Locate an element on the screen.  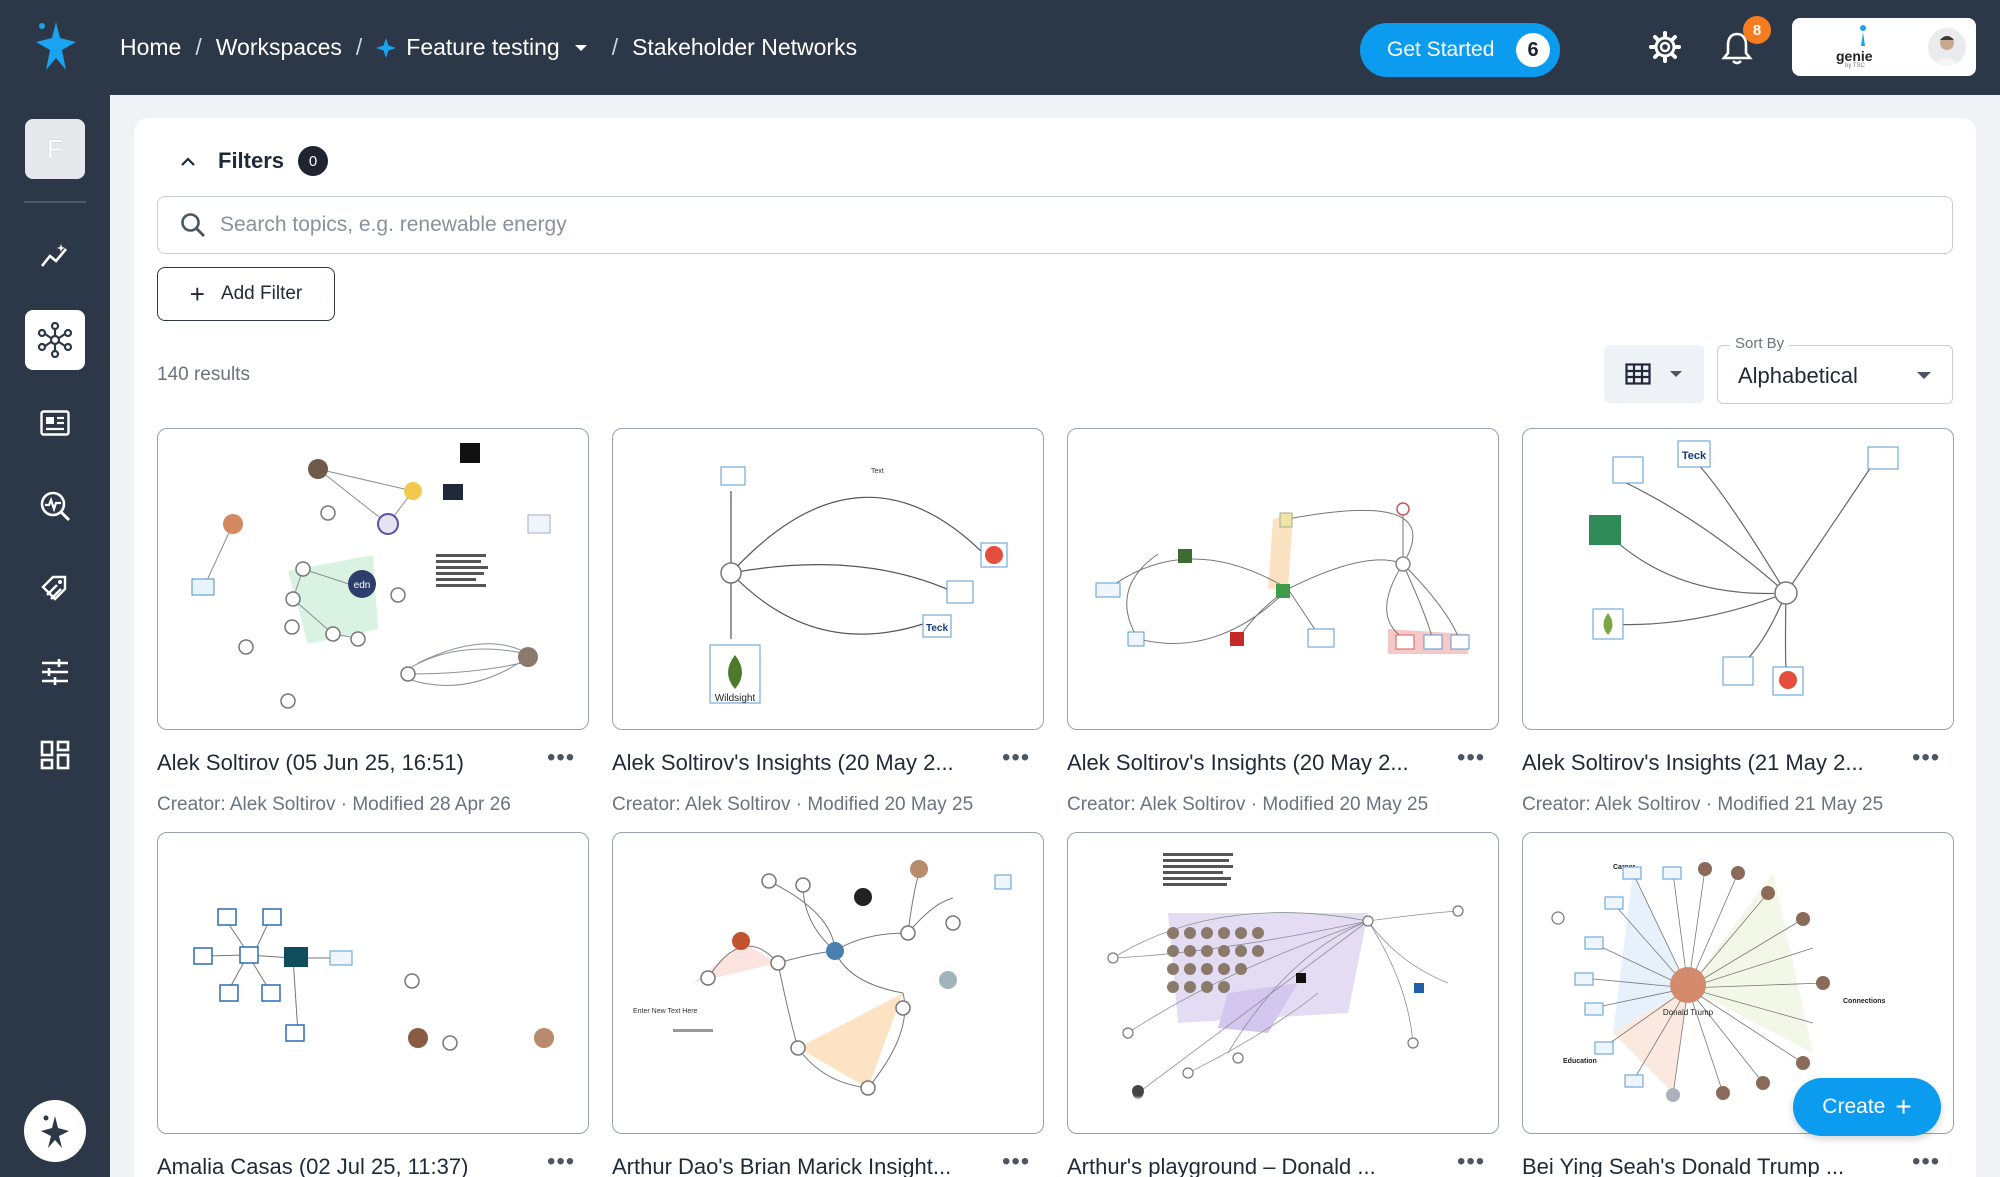
view-toggle is located at coordinates (1654, 374).